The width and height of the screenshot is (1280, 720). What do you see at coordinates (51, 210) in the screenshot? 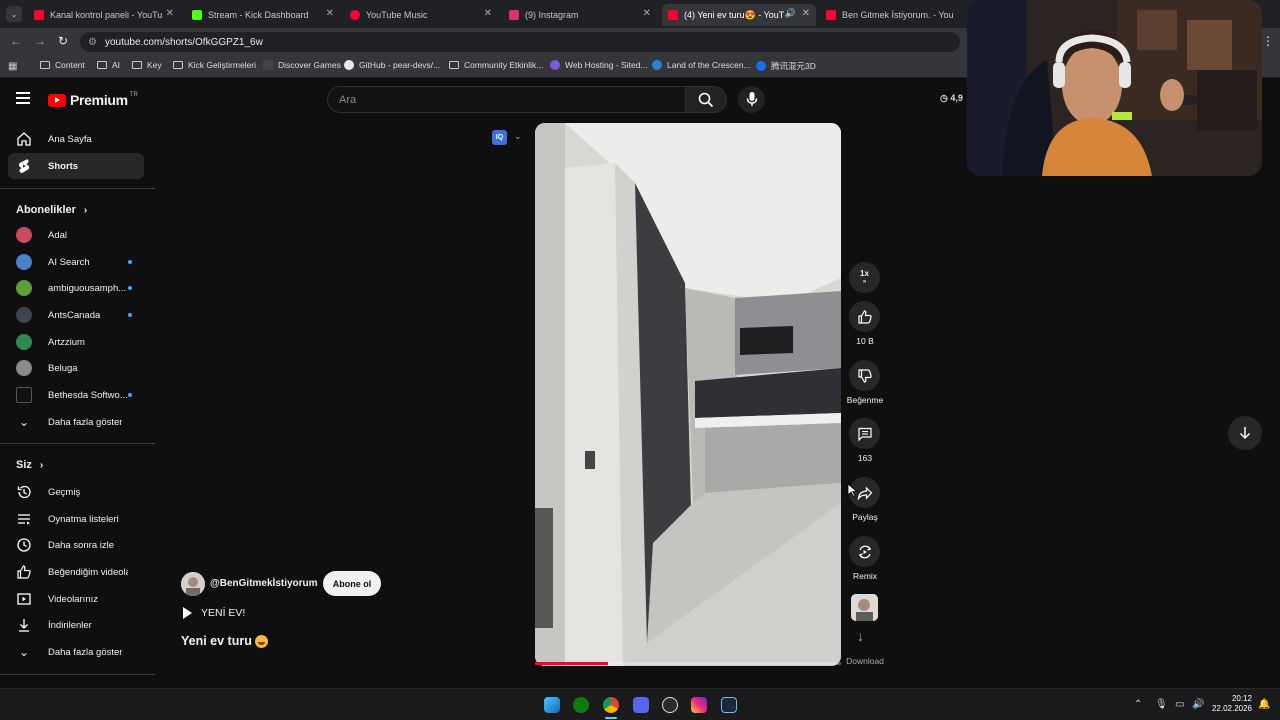
I see `subscriptions-heading: Abonelikler ›` at bounding box center [51, 210].